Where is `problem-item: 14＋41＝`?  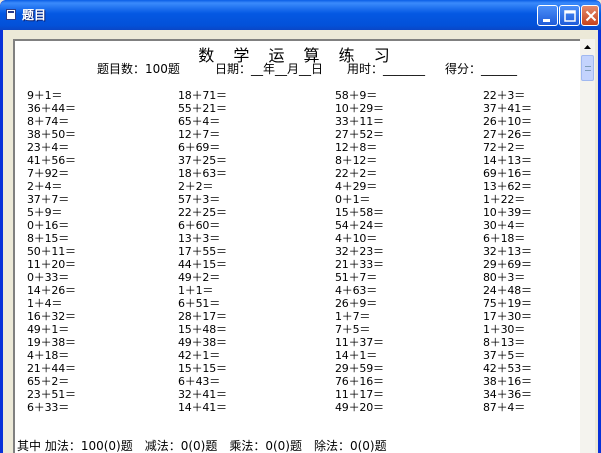
problem-item: 14＋41＝ is located at coordinates (202, 407).